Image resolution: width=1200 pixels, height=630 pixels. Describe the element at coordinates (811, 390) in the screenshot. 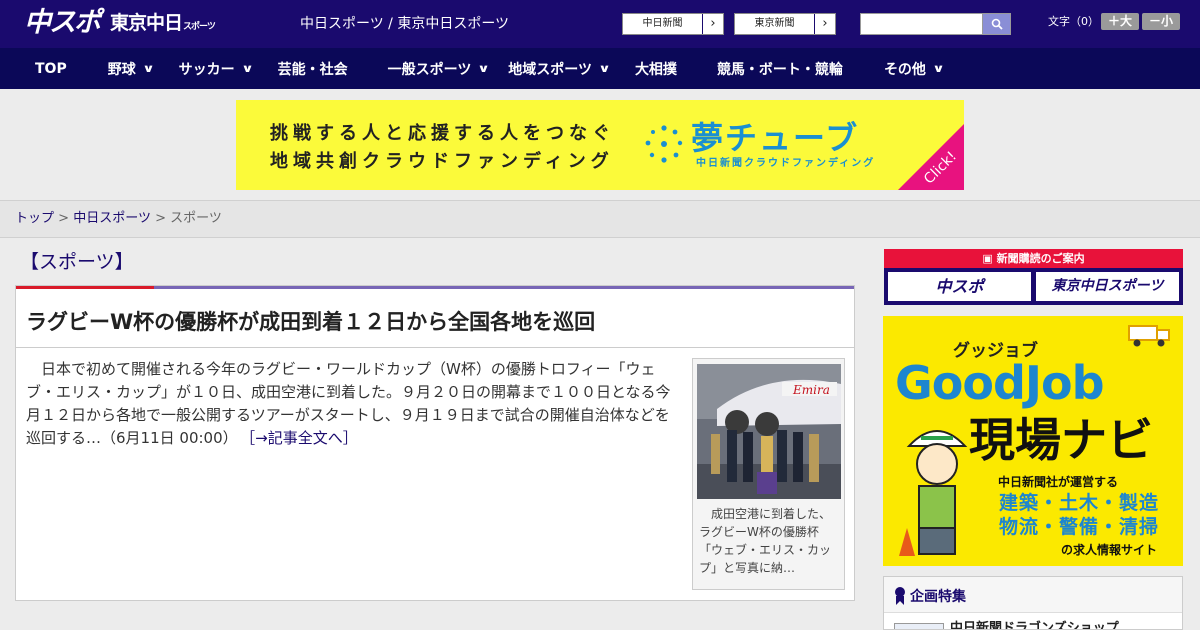

I see `svg-text: Emira` at that location.